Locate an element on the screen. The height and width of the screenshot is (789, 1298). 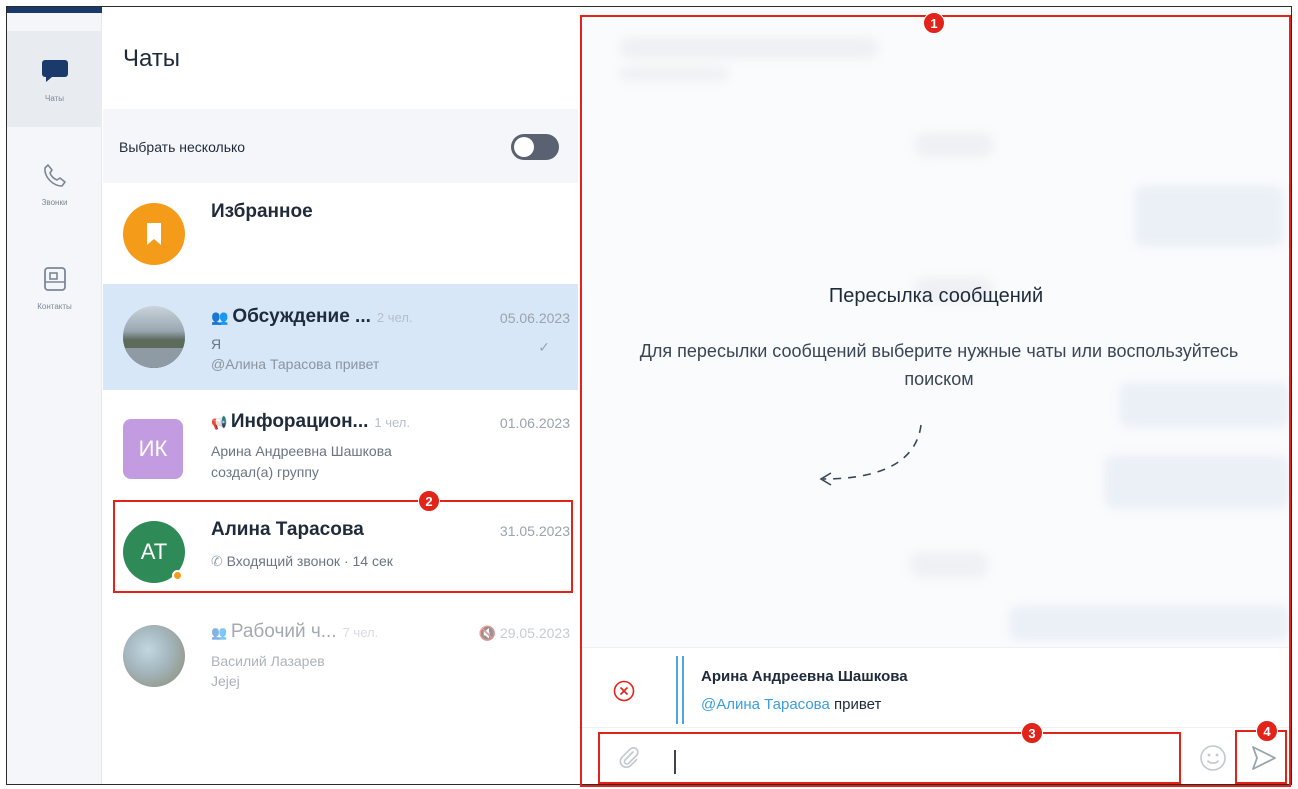
select-multiple-label: Выбрать несколько is located at coordinates (182, 147).